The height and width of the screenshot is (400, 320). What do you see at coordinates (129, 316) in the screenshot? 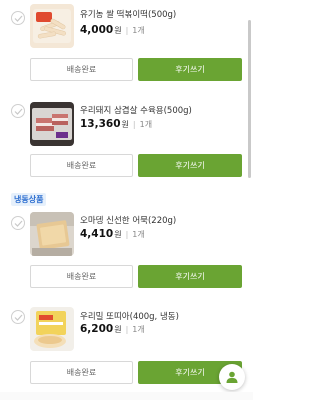
I see `product-name: 우리밀 또띠아(400g, 냉동)` at bounding box center [129, 316].